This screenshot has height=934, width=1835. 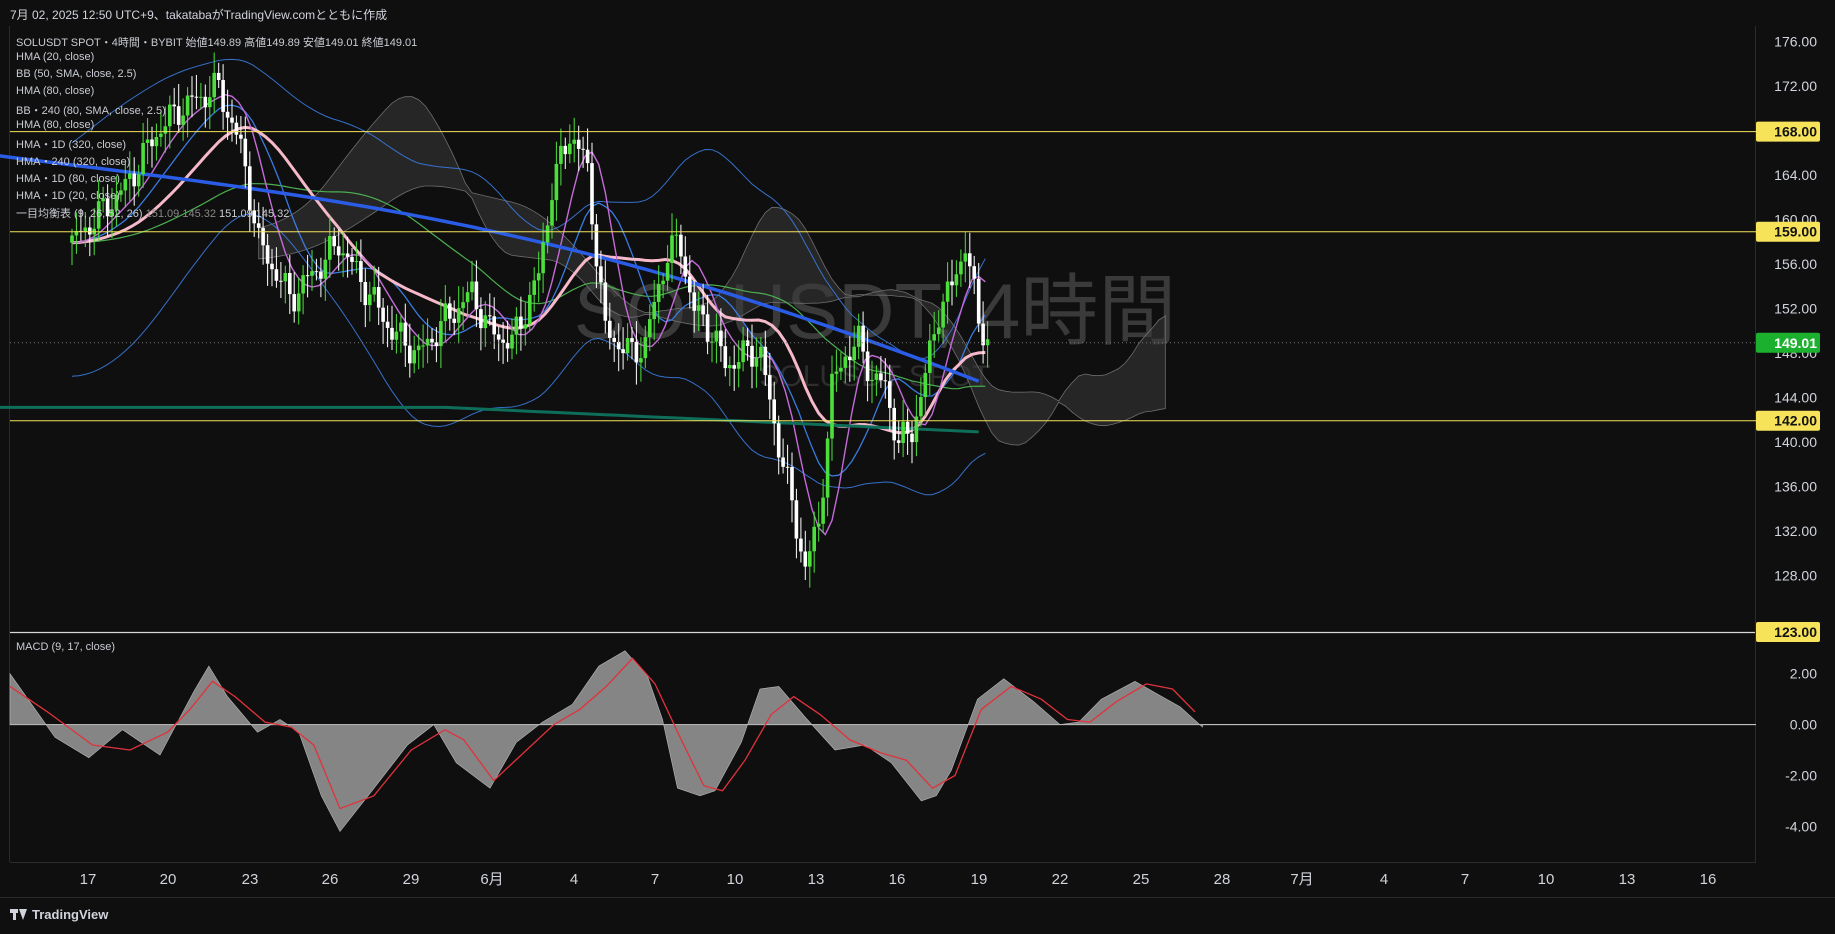 What do you see at coordinates (55, 57) in the screenshot?
I see `indicator-legend-line: HMA (20, close)` at bounding box center [55, 57].